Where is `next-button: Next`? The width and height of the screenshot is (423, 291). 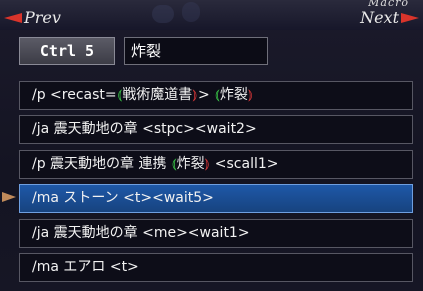
next-button: Next is located at coordinates (389, 17).